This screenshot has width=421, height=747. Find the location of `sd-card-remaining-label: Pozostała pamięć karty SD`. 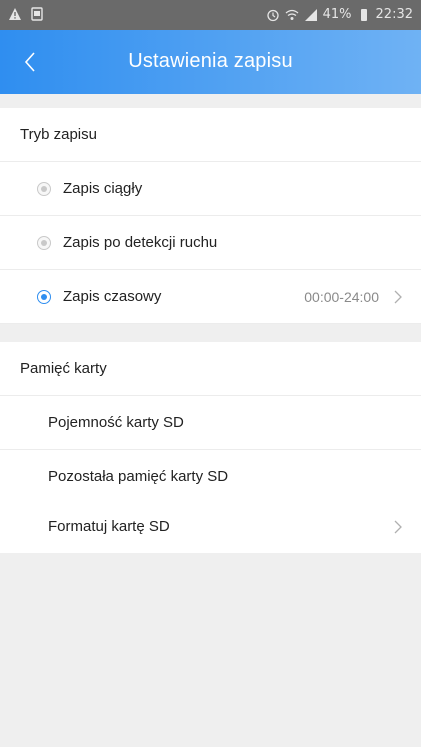

sd-card-remaining-label: Pozostała pamięć karty SD is located at coordinates (138, 476).